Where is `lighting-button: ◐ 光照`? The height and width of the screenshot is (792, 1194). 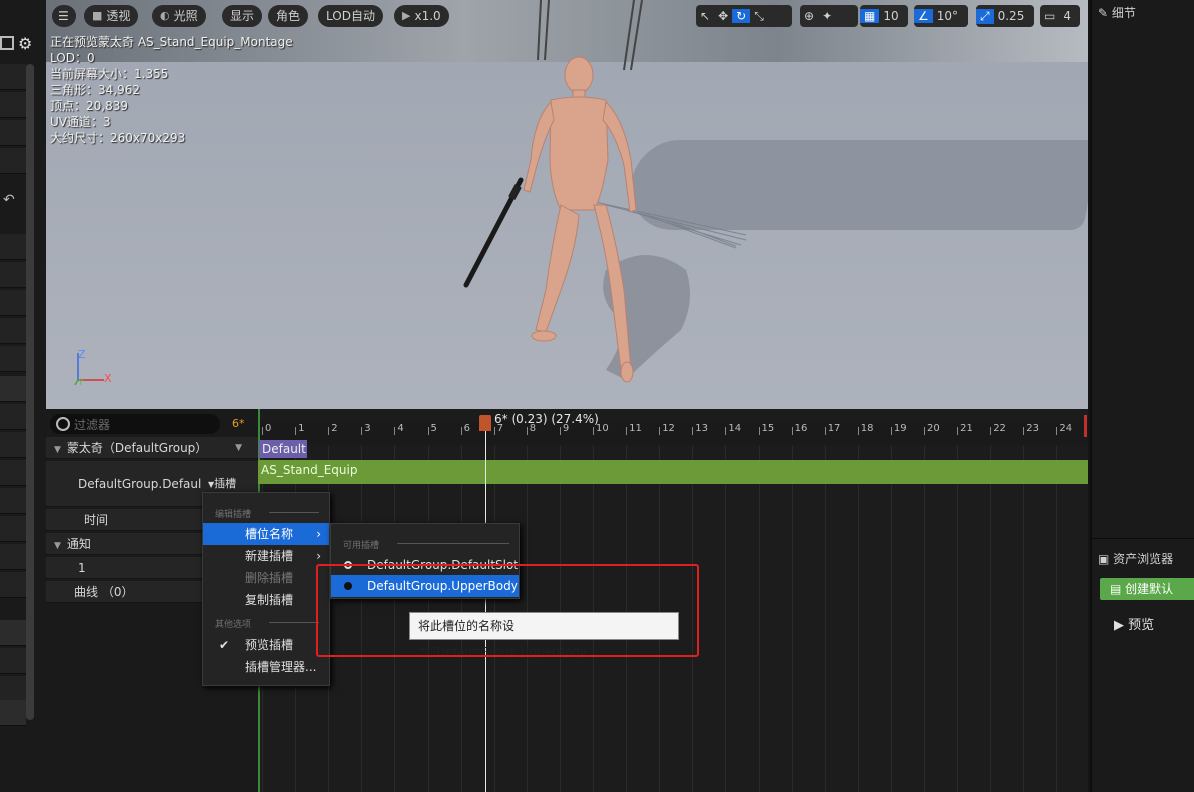
lighting-button: ◐ 光照 is located at coordinates (179, 16).